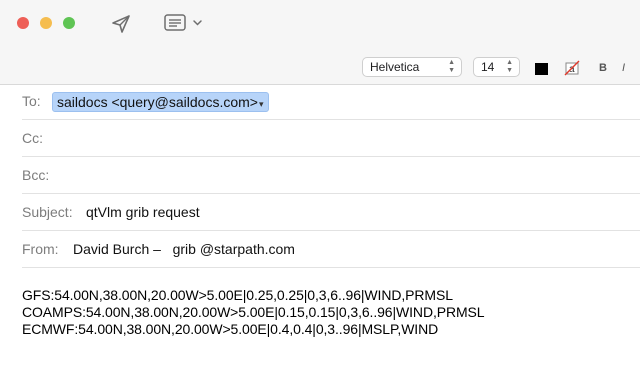 The image size is (640, 384). Describe the element at coordinates (541, 69) in the screenshot. I see `text-color-swatch` at that location.